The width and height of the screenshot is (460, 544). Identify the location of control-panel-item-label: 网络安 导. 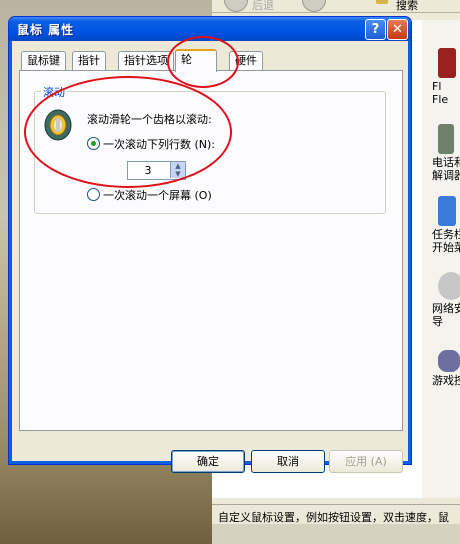
(446, 315).